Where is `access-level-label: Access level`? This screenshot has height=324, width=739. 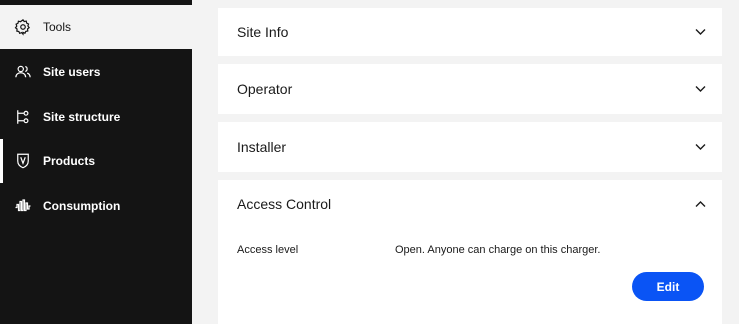
access-level-label: Access level is located at coordinates (268, 250).